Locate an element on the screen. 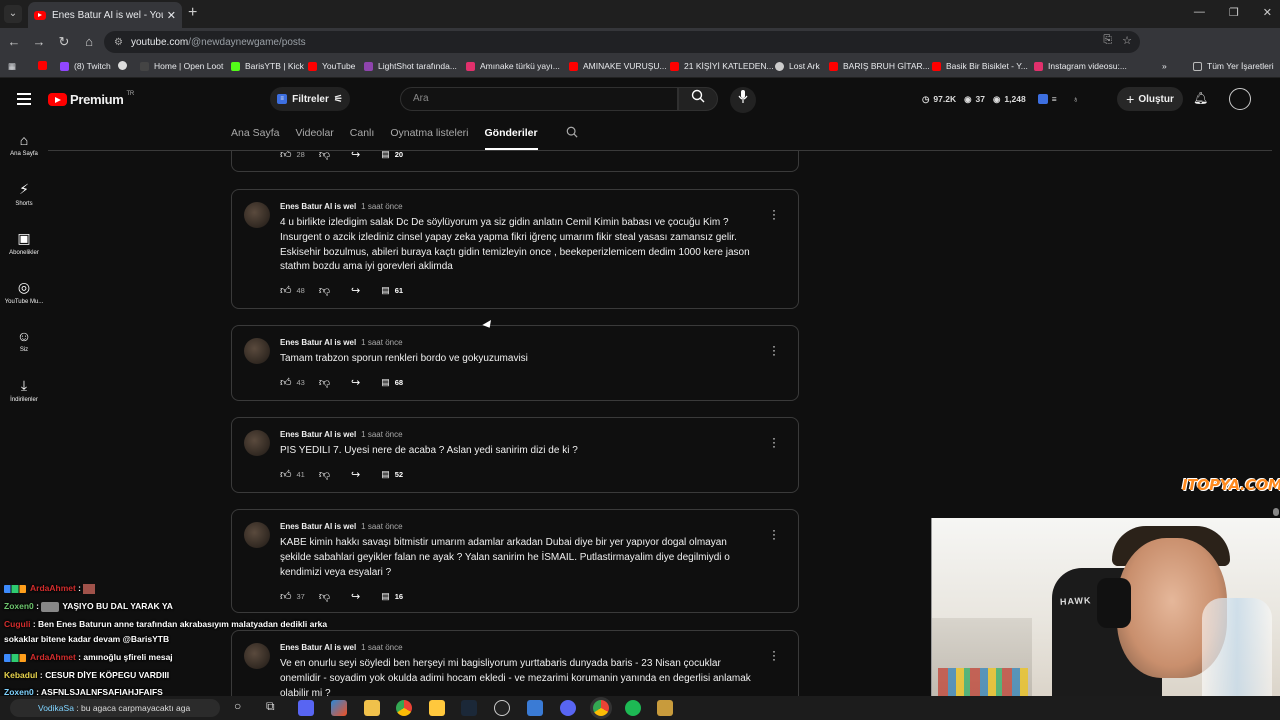 Image resolution: width=1280 pixels, height=720 pixels. sidebar-item-downloads: ⤓ İndirilenler is located at coordinates (24, 390).